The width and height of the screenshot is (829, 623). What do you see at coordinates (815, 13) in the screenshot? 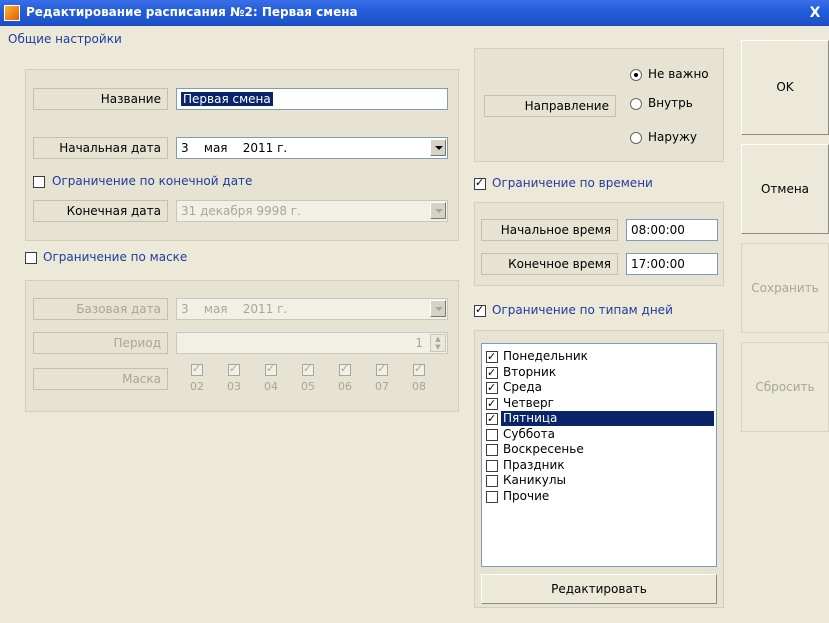
I see `close-icon: X` at bounding box center [815, 13].